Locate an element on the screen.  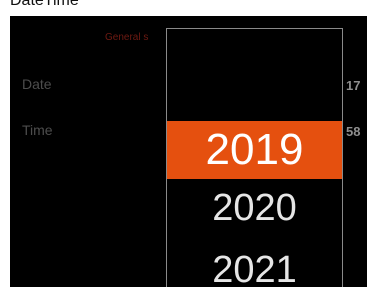
top-strip-text: DateTime is located at coordinates (44, 4).